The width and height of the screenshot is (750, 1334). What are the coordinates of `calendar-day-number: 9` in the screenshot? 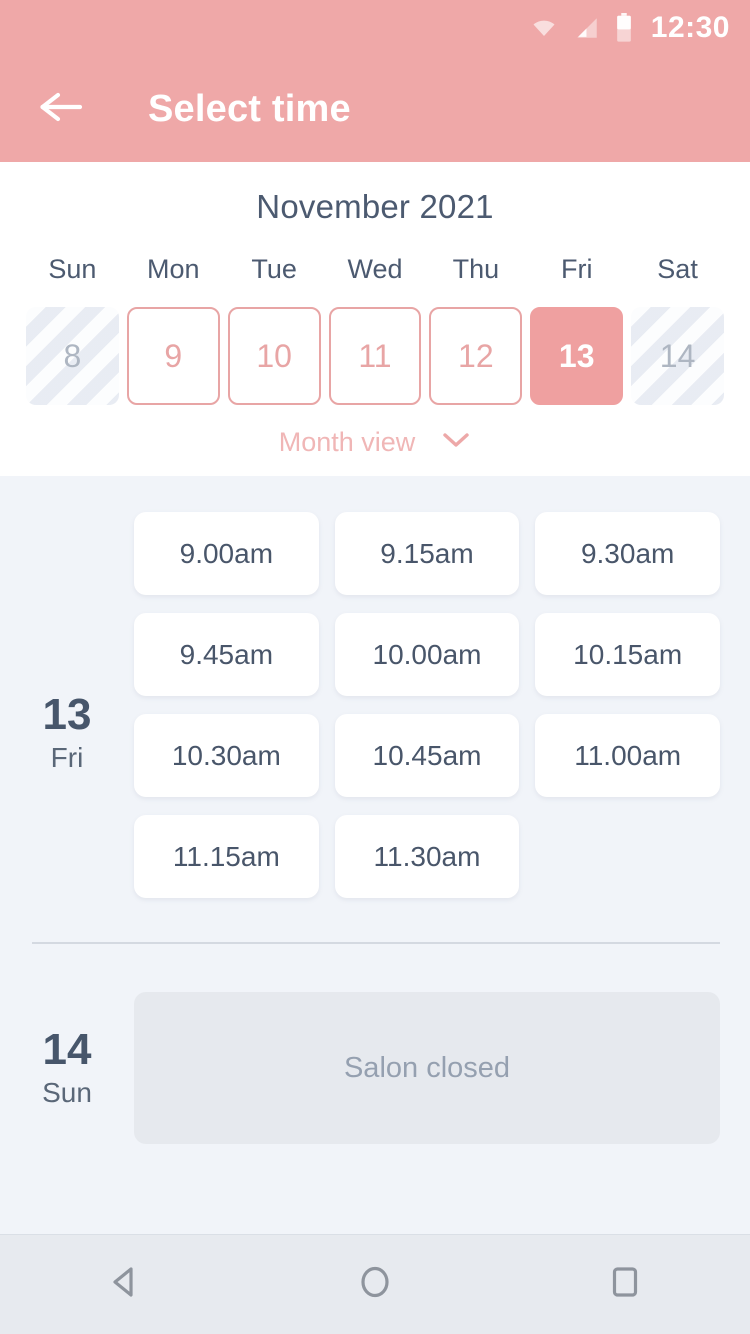 It's located at (173, 355).